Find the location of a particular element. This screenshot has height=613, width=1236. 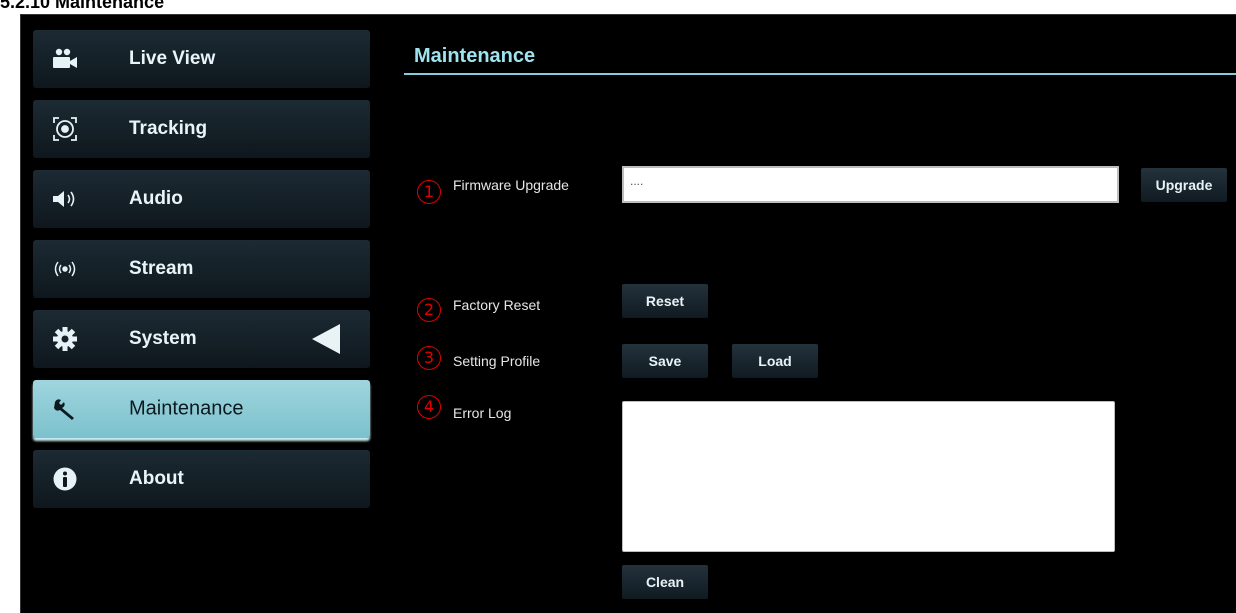

sidebar-item-tracking: Tracking is located at coordinates (201, 129).